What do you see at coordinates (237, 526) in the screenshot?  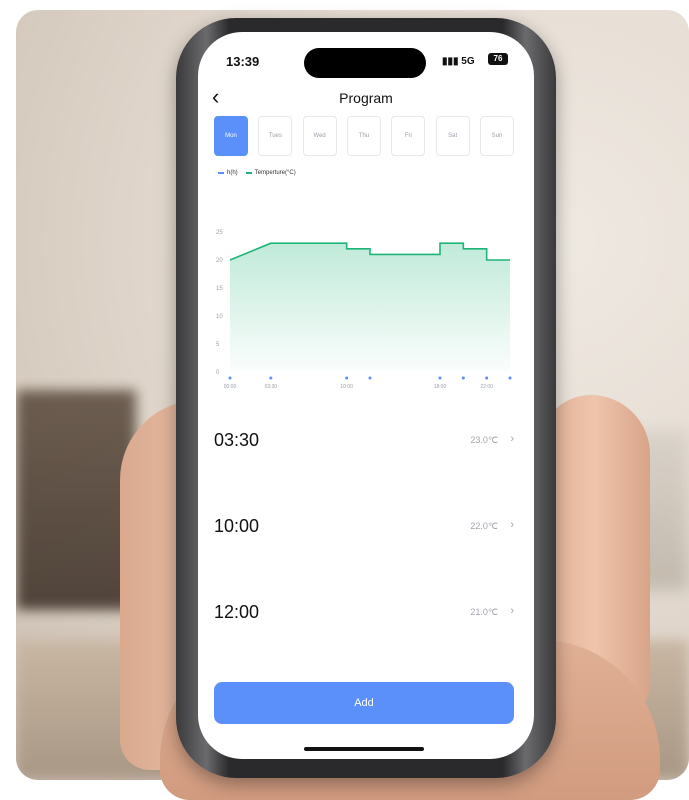 I see `schedule-time: 10:00` at bounding box center [237, 526].